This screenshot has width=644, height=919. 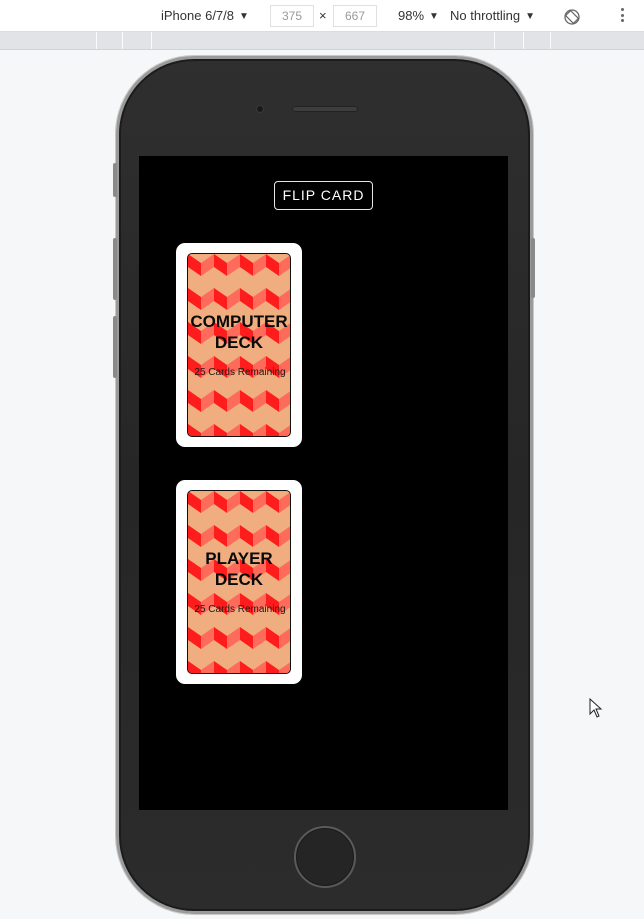 What do you see at coordinates (623, 16) in the screenshot?
I see `more-options-icon` at bounding box center [623, 16].